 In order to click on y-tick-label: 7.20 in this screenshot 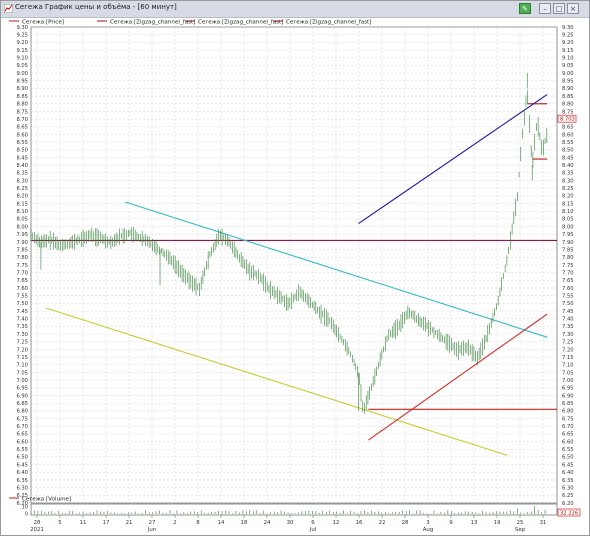, I will do `click(568, 350)`.